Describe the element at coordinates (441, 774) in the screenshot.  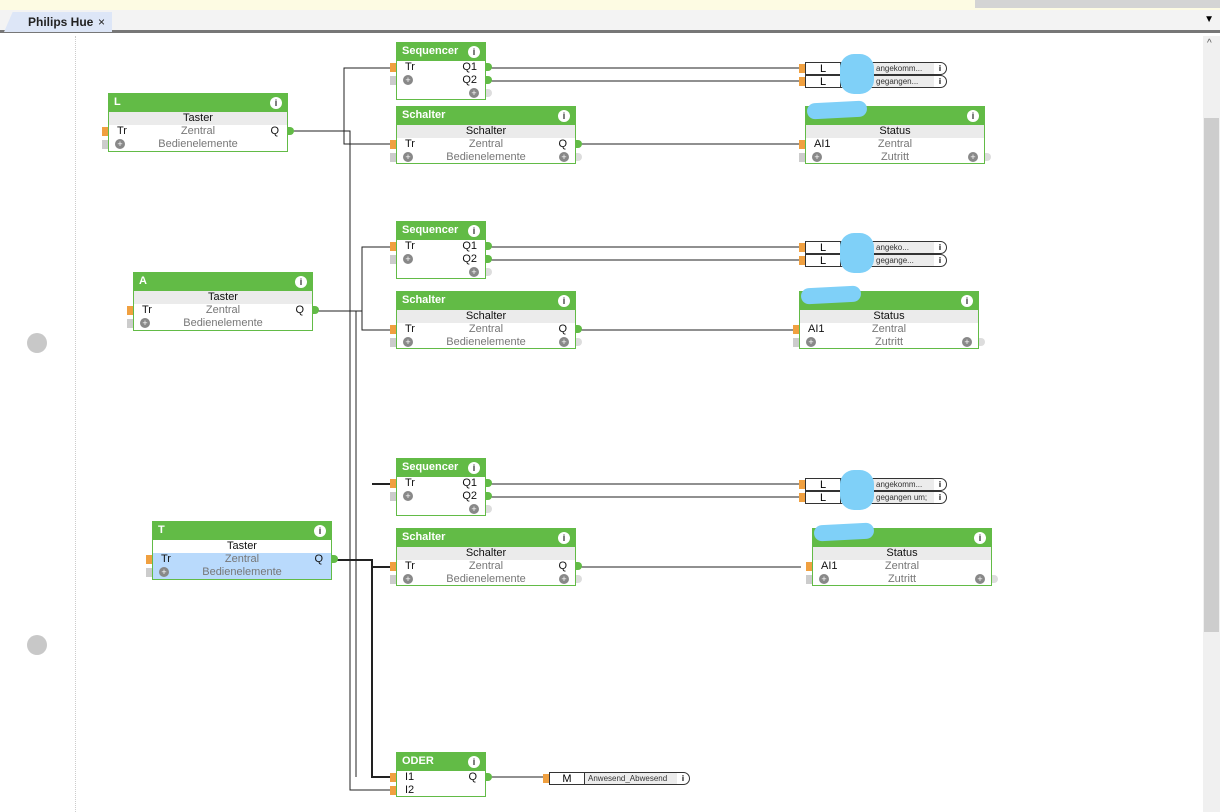
I see `oder-block: ODER i I1 Q I2` at that location.